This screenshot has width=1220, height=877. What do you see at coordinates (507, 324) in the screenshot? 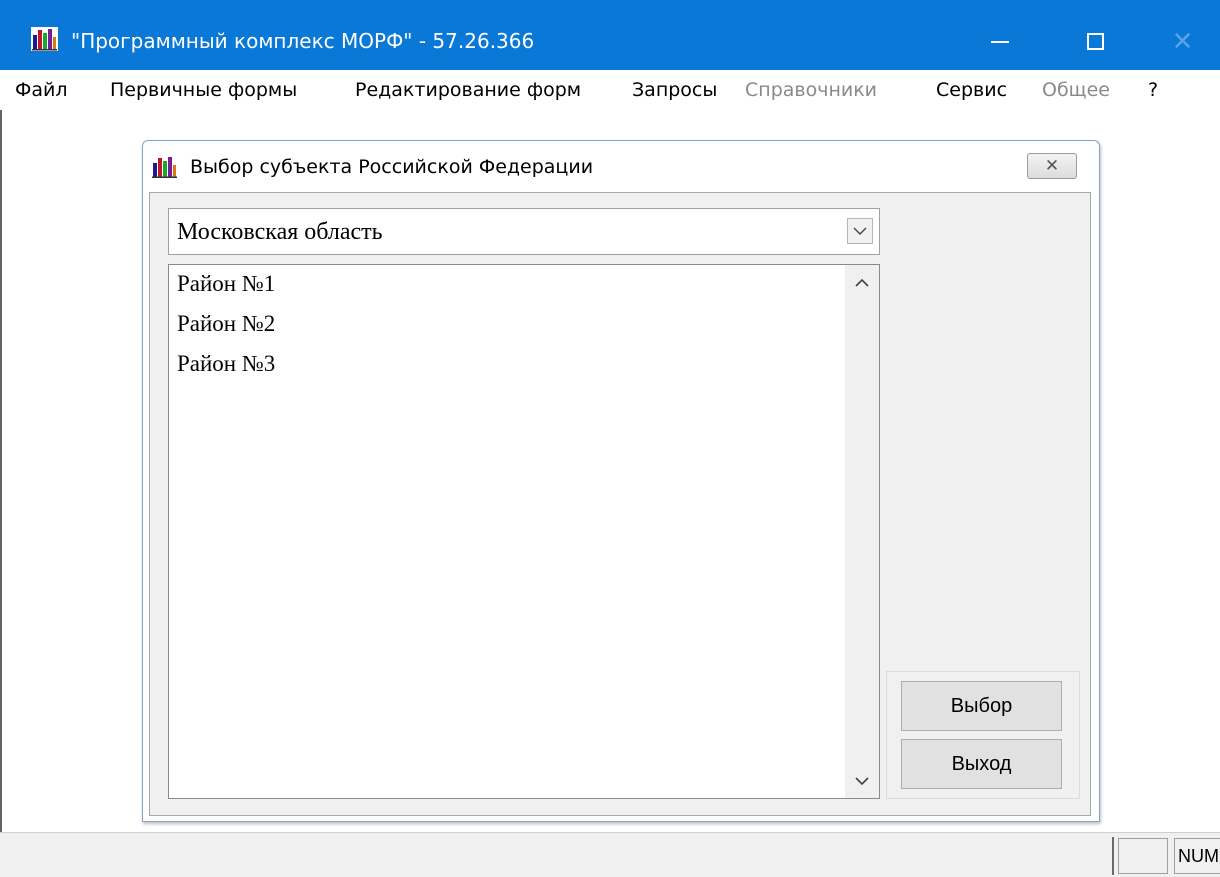
I see `list-item: Район №2` at bounding box center [507, 324].